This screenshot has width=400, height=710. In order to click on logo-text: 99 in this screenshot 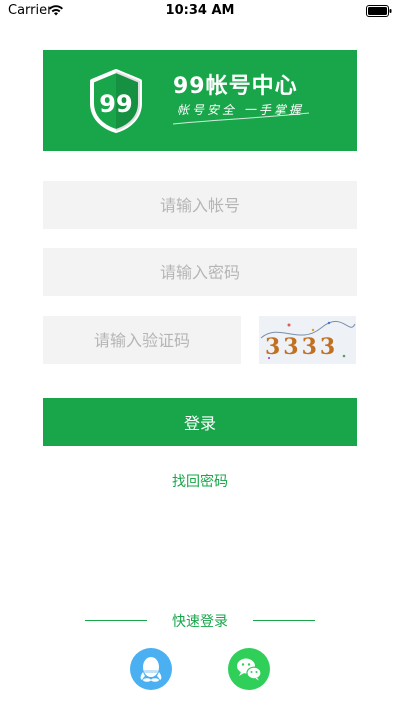, I will do `click(115, 104)`.